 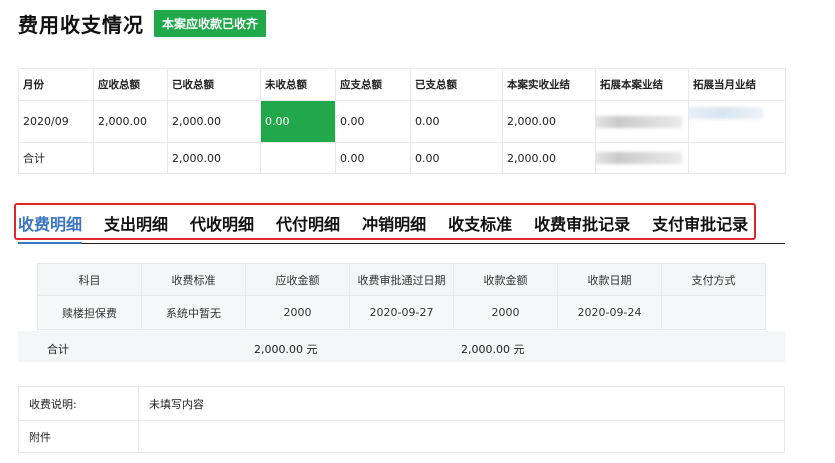 What do you see at coordinates (193, 279) in the screenshot?
I see `col-fee-standard: 收费标准` at bounding box center [193, 279].